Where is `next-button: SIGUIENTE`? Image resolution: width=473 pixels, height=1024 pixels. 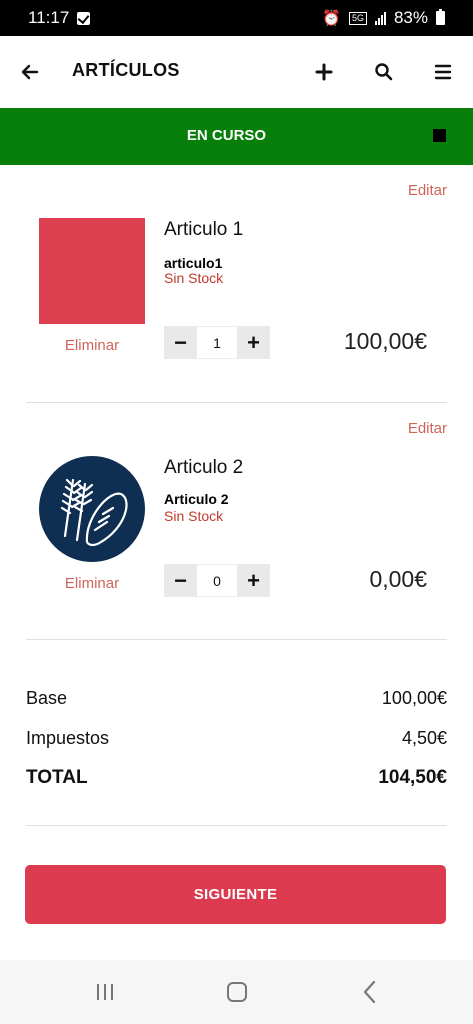 next-button: SIGUIENTE is located at coordinates (235, 894).